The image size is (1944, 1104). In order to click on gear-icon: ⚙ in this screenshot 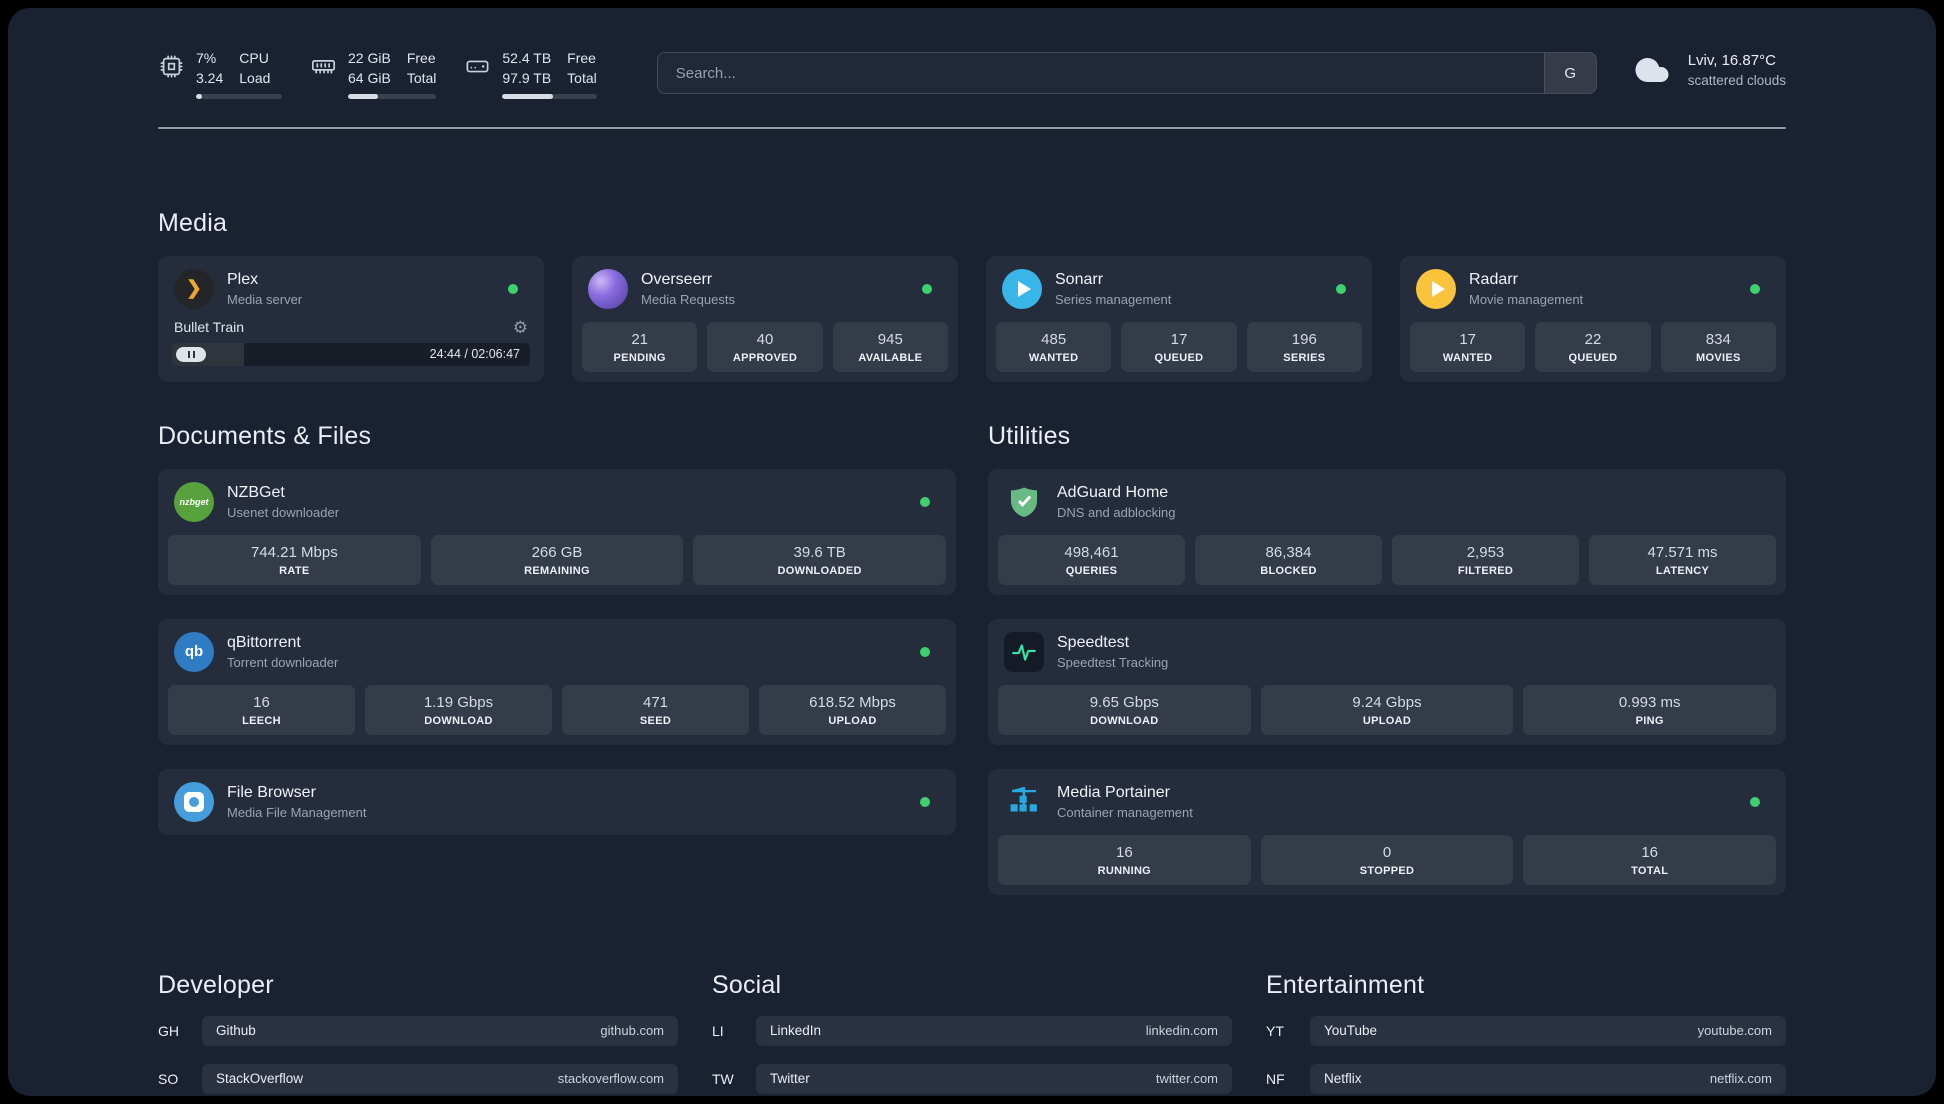, I will do `click(520, 327)`.